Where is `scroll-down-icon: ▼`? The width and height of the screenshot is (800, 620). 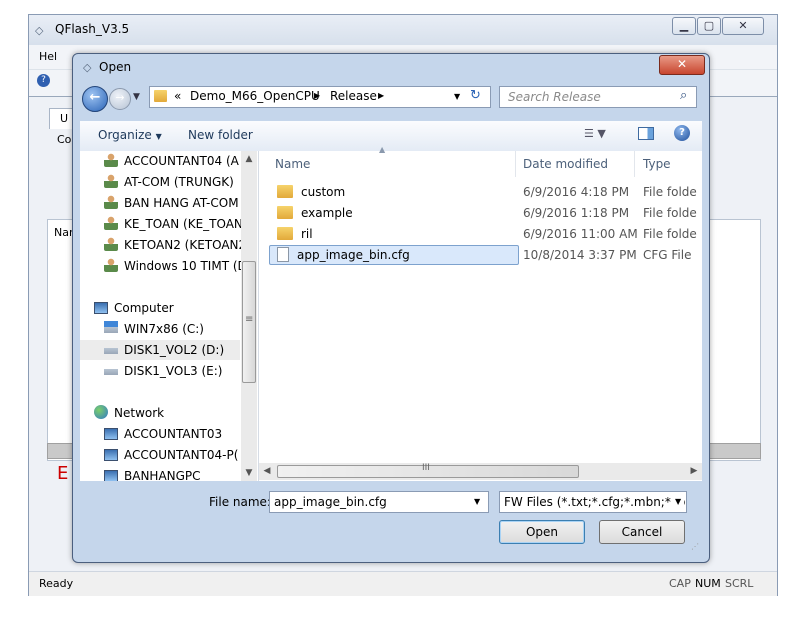 scroll-down-icon: ▼ is located at coordinates (249, 473).